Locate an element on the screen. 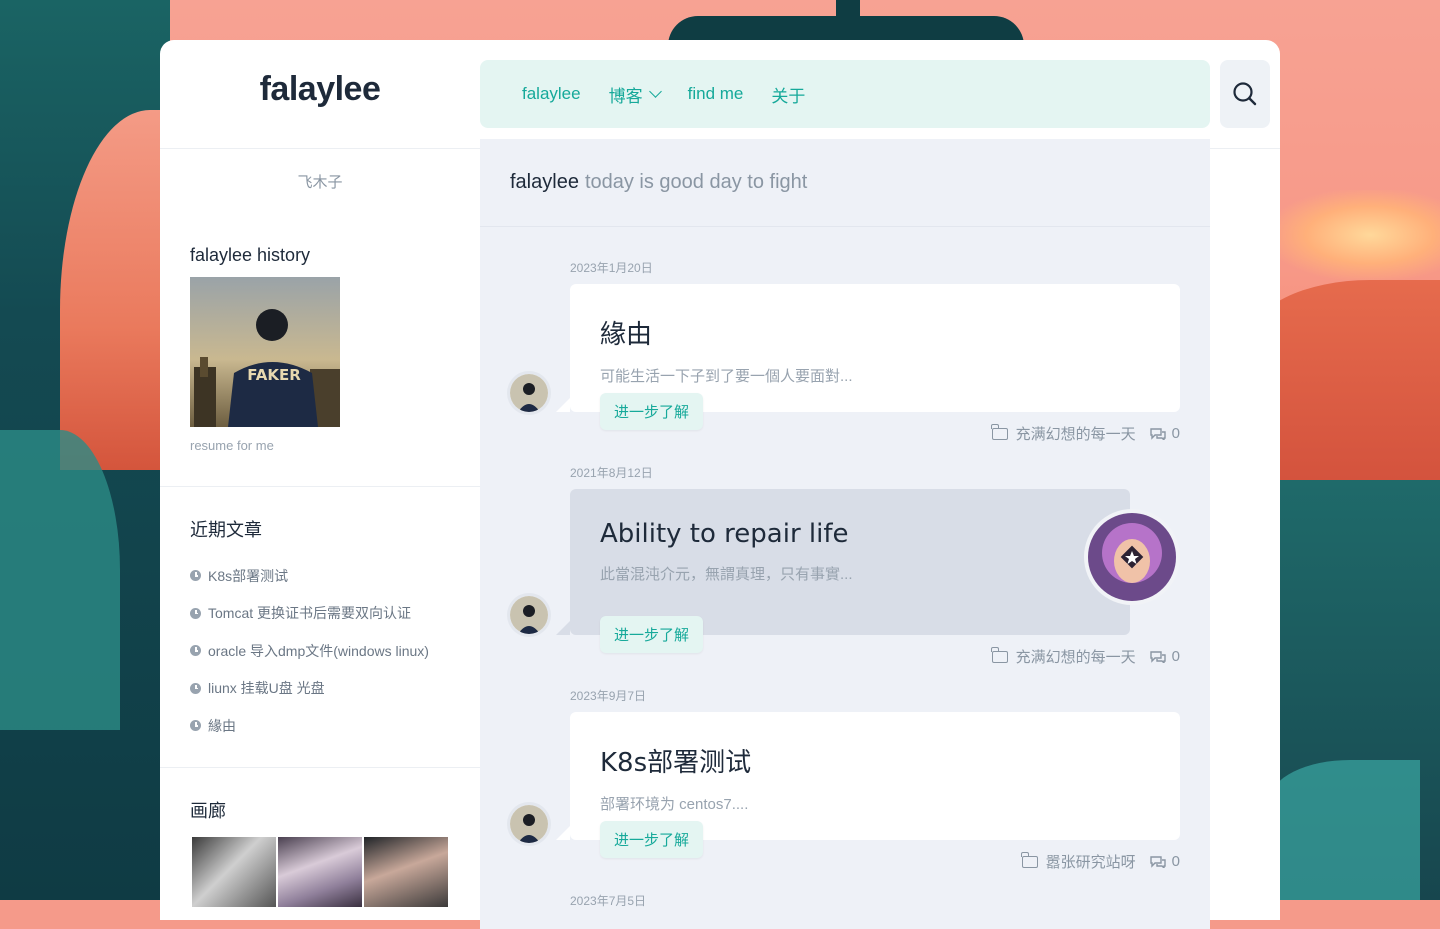 The height and width of the screenshot is (929, 1440). nav-label: find me is located at coordinates (715, 93).